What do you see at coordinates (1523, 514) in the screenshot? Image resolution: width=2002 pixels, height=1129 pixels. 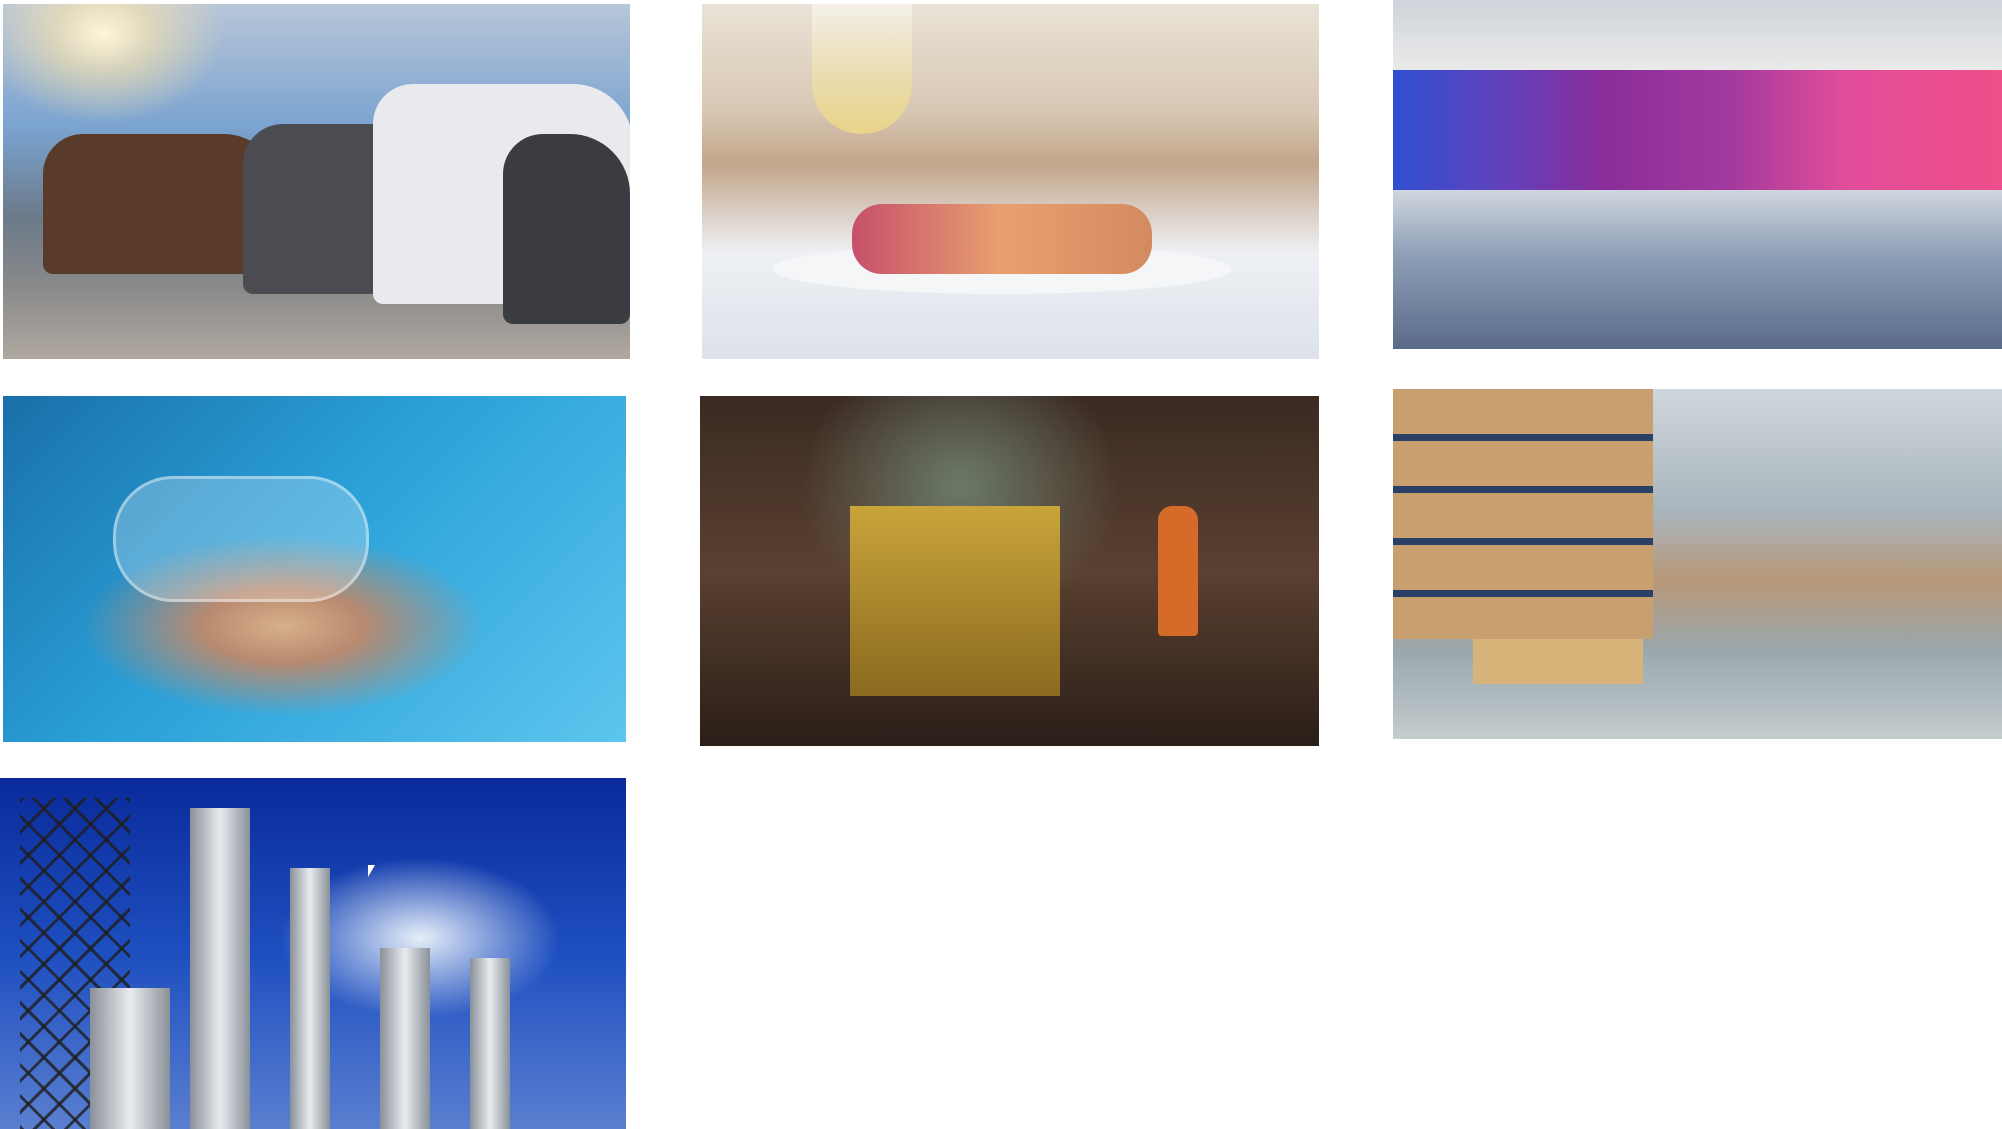 I see `storage-rack` at bounding box center [1523, 514].